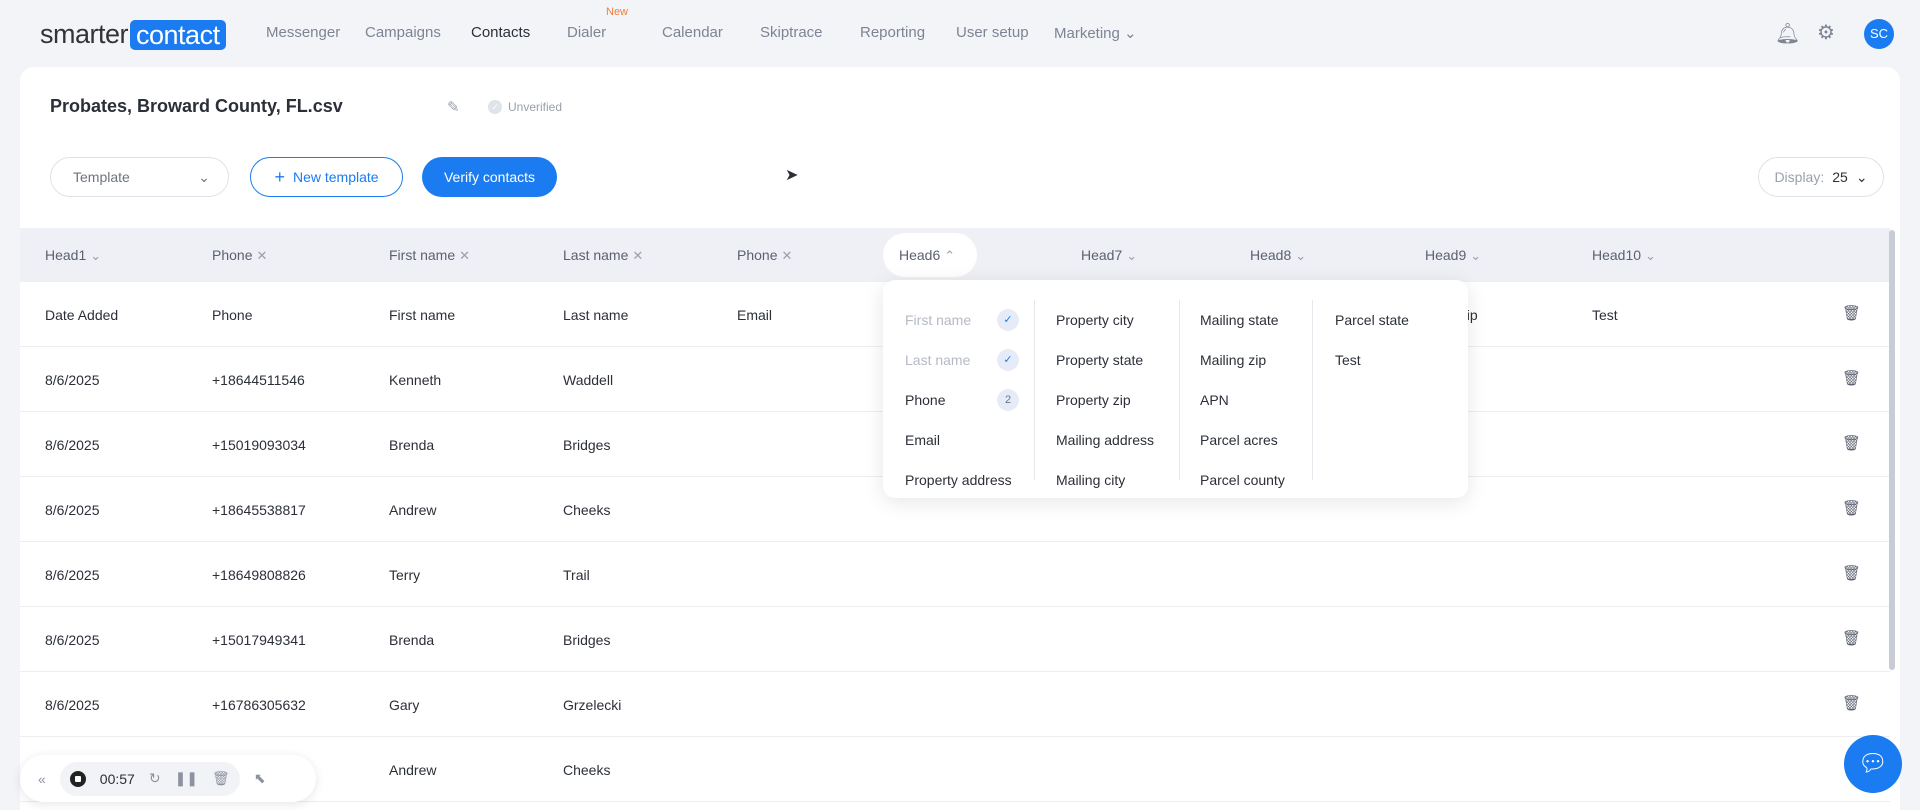  I want to click on header-last-name: Last name ✕, so click(603, 255).